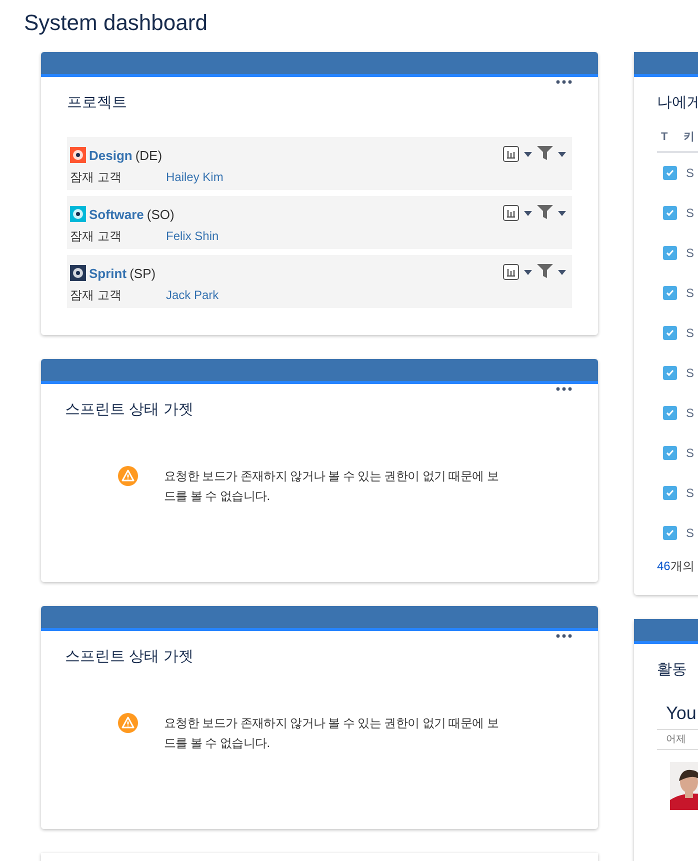 The height and width of the screenshot is (861, 698). Describe the element at coordinates (663, 566) in the screenshot. I see `issue-count-link: 46` at that location.